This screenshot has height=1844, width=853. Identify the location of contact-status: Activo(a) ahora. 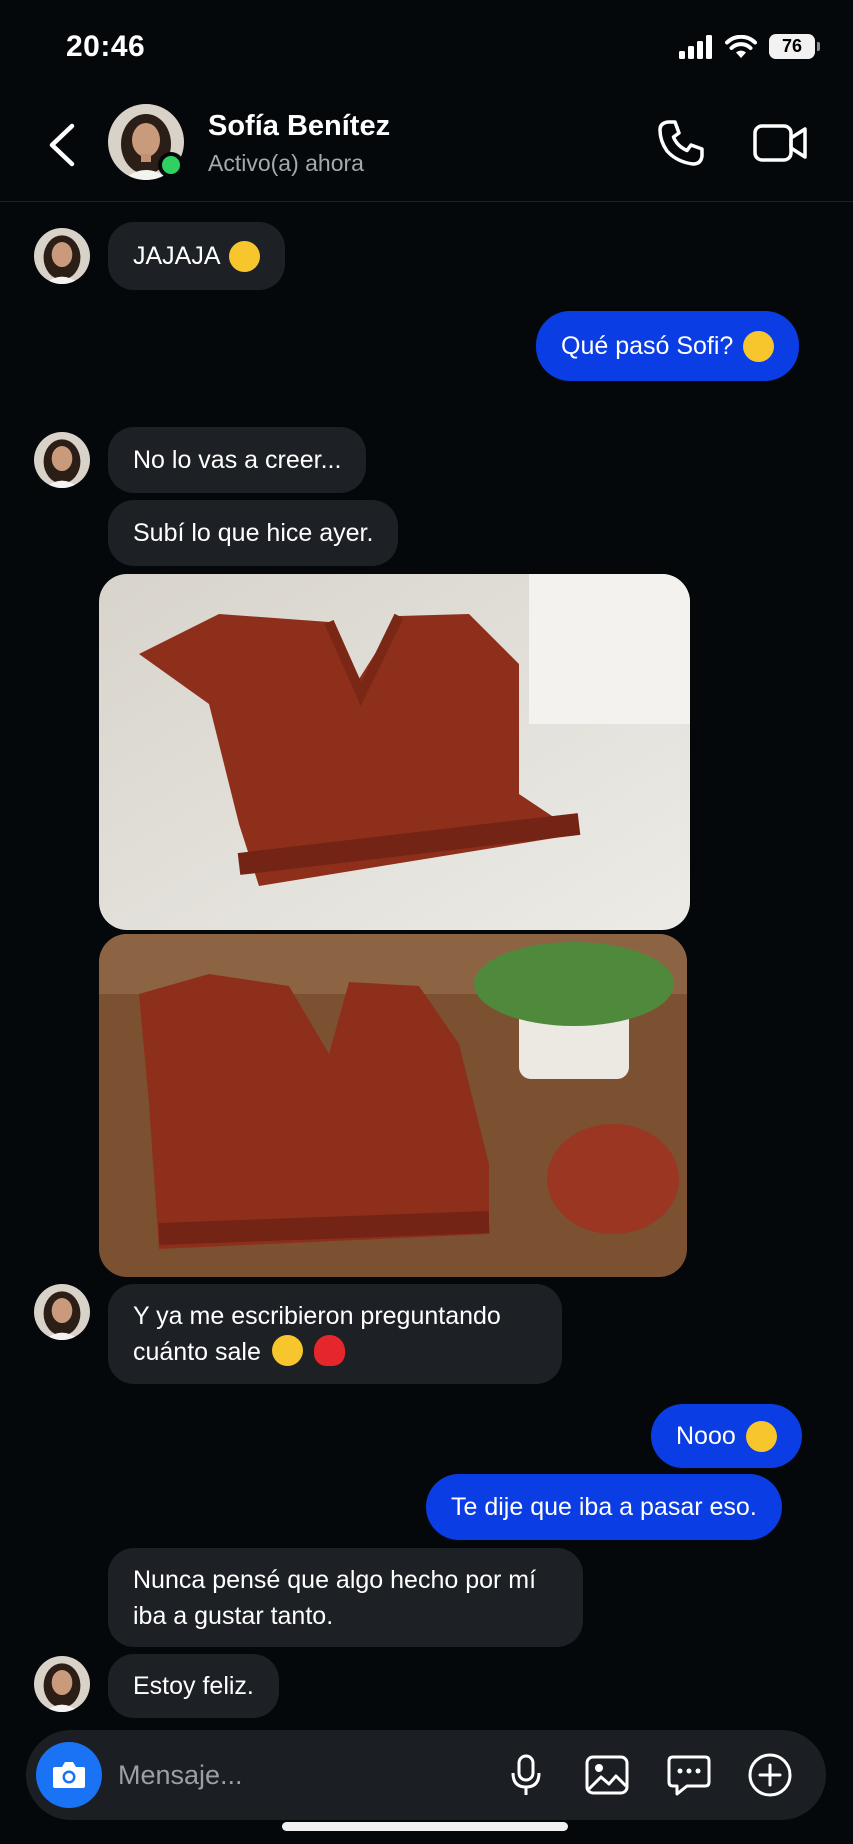
(286, 163).